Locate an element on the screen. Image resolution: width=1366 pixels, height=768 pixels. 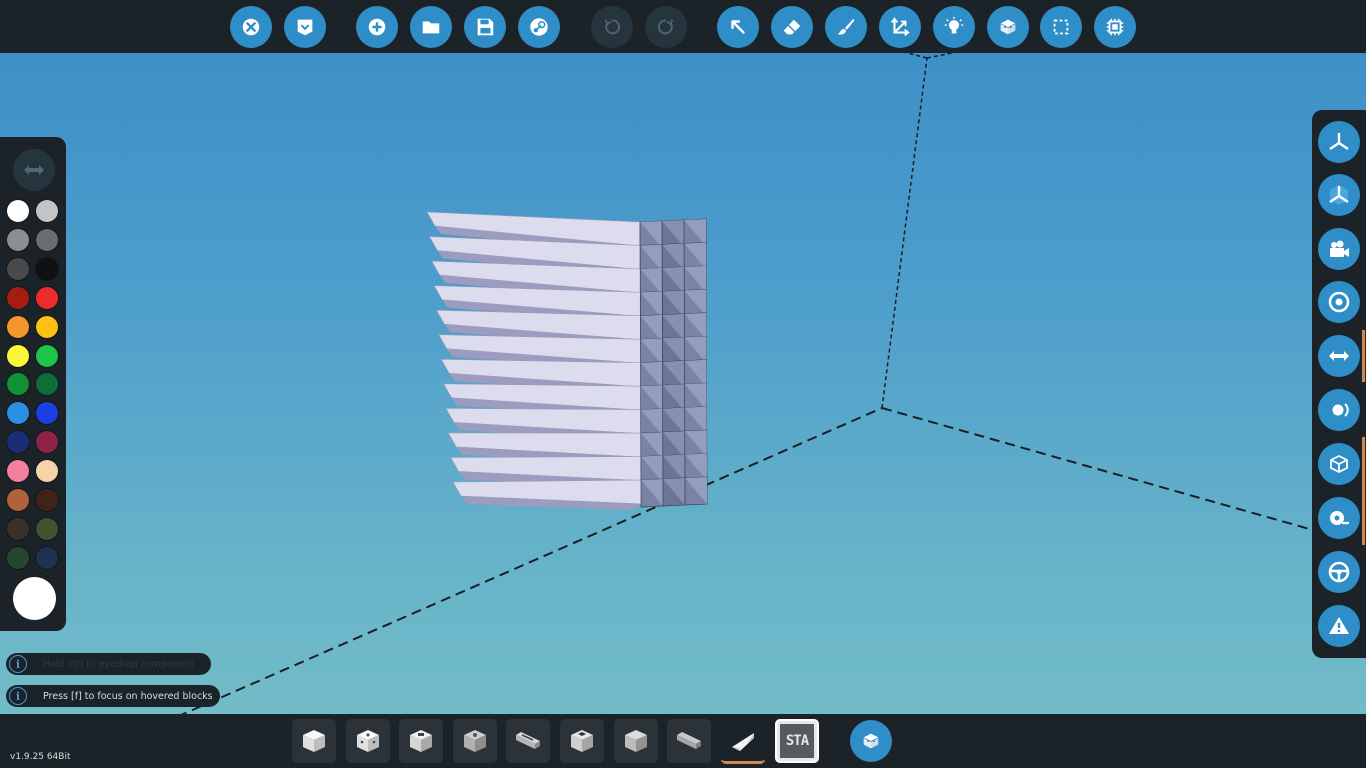
block-long-grey-icon is located at coordinates (689, 740).